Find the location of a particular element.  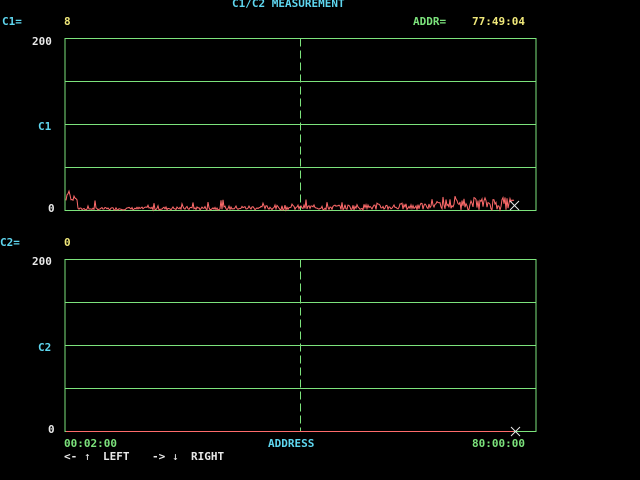

plot1-cursor-icon is located at coordinates (514, 205).